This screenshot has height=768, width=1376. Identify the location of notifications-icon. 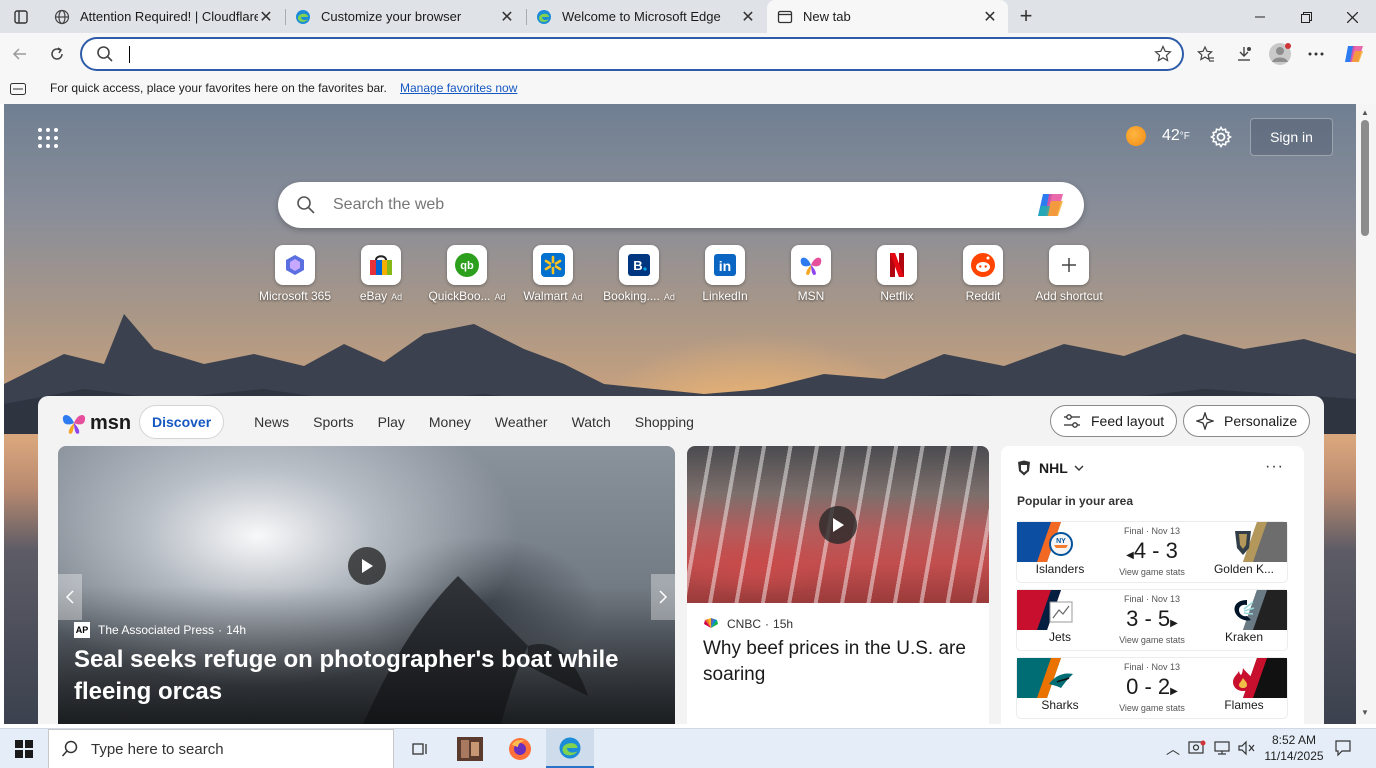
(1343, 748).